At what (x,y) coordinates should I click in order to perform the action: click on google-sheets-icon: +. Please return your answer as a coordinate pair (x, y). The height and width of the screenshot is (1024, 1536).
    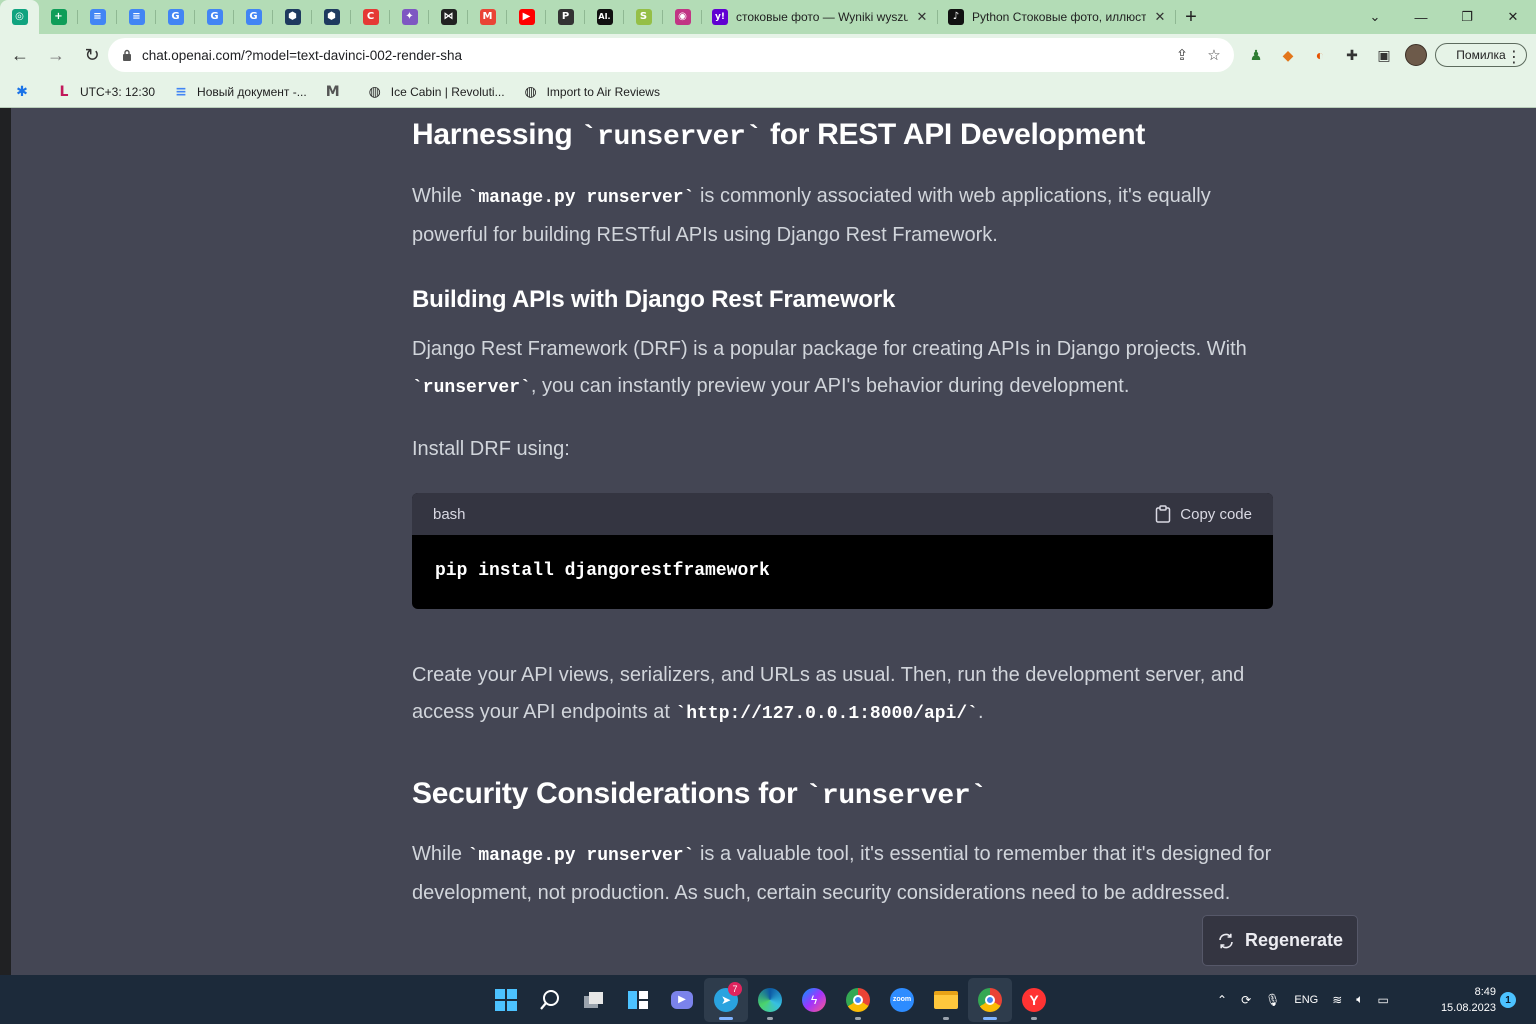
    Looking at the image, I should click on (58, 17).